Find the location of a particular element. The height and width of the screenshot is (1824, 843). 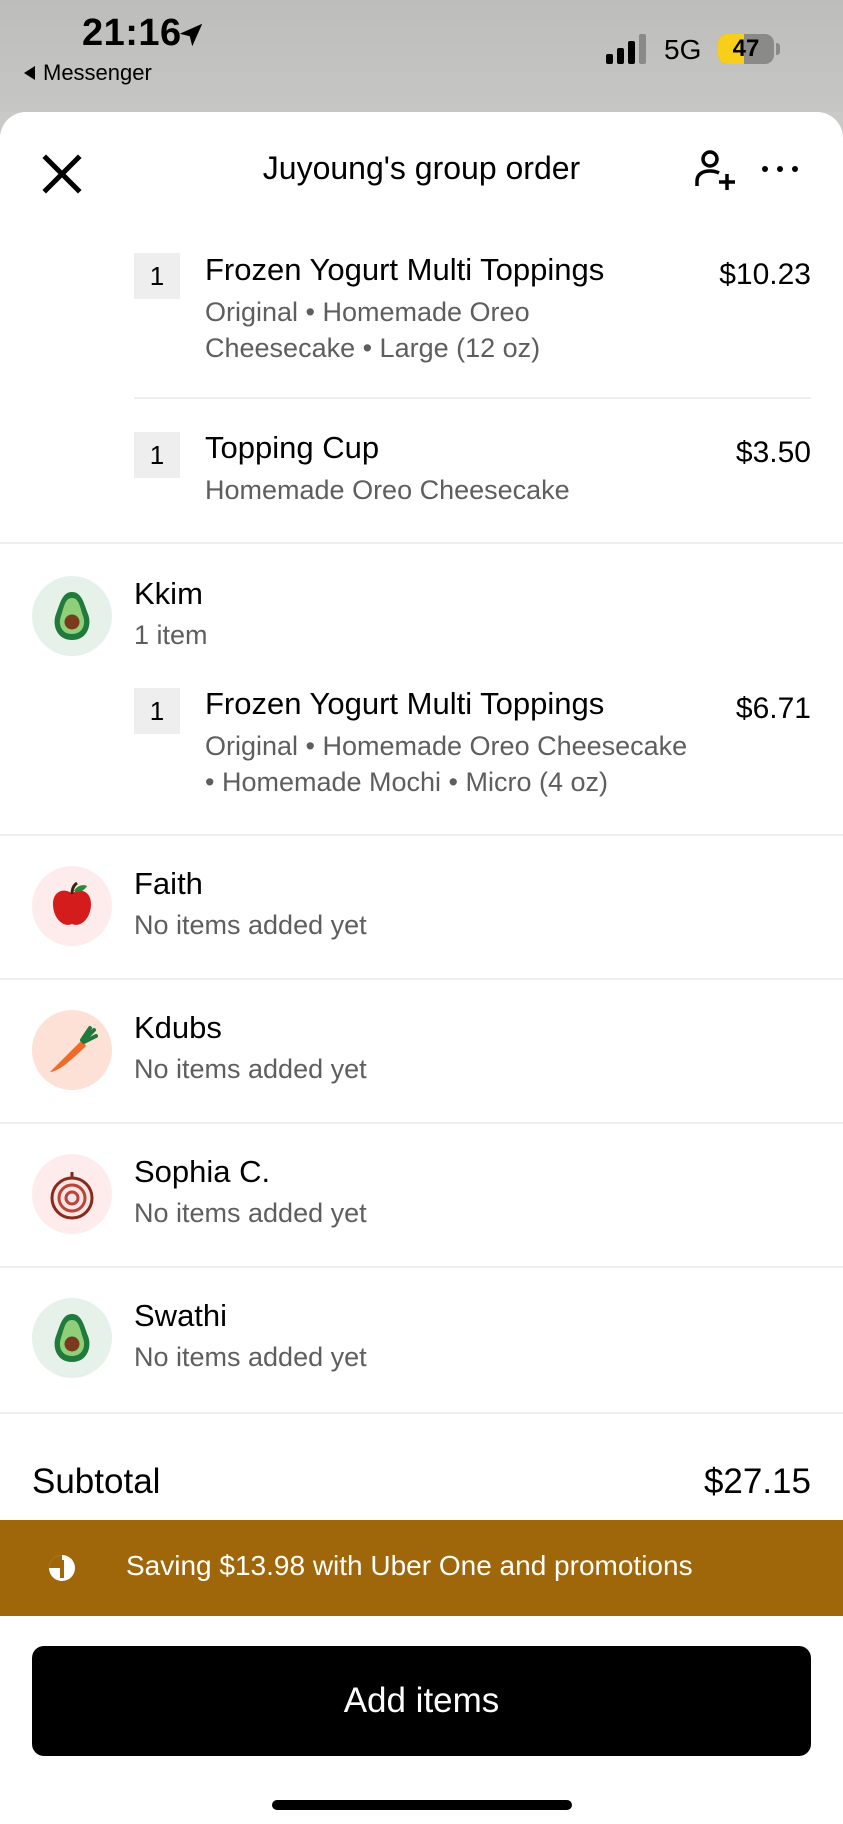

subtotal-value: $27.15 is located at coordinates (757, 1481).